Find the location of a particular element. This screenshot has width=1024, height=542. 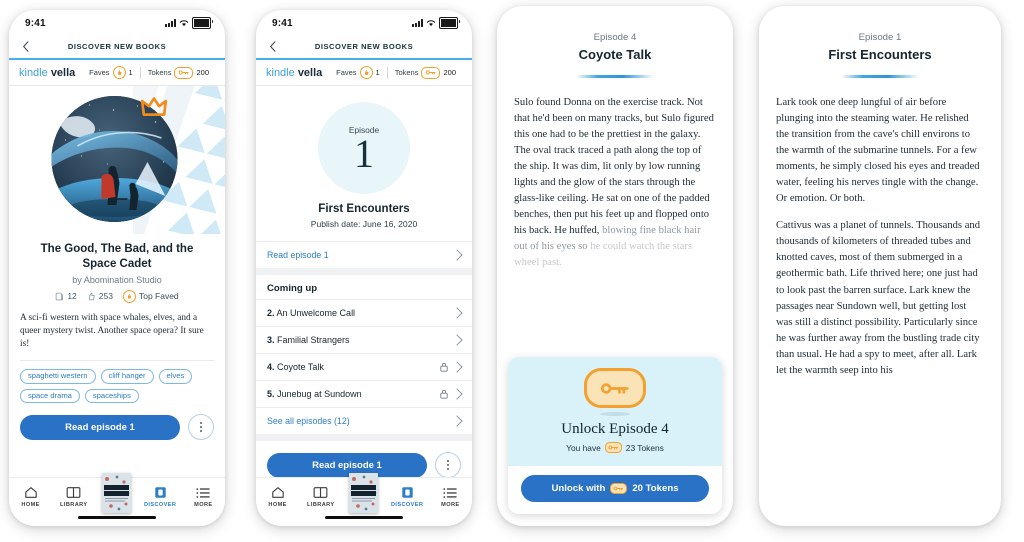

reader-episode-title: First Encounters is located at coordinates (880, 54).